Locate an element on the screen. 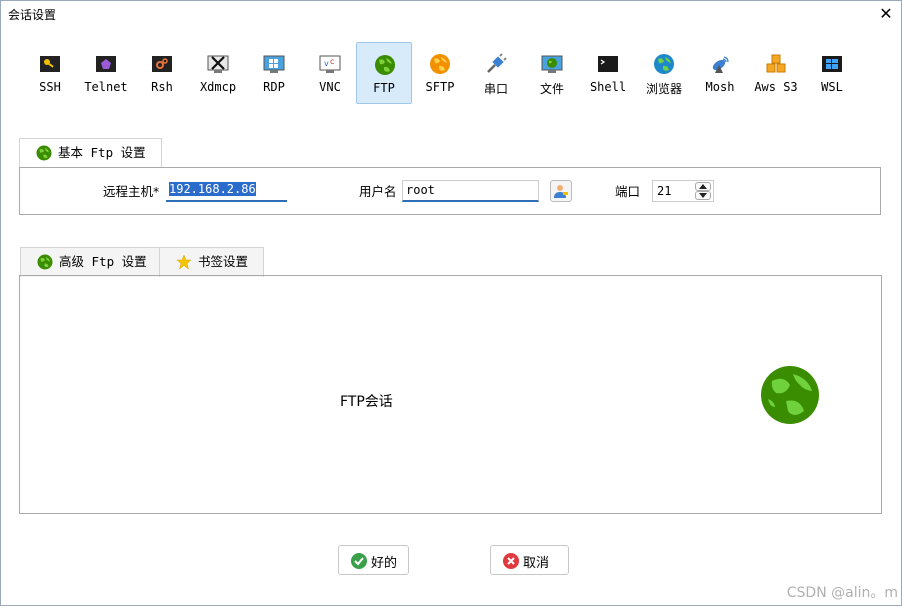  telnet-icon is located at coordinates (106, 64).